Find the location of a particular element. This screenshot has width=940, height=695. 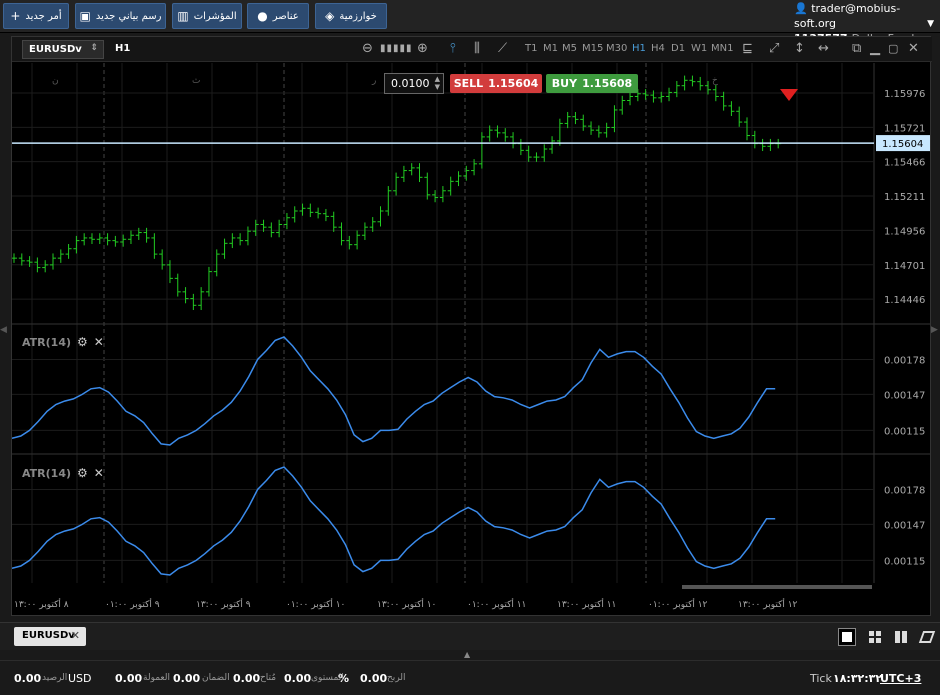

sell-marker-icon is located at coordinates (789, 95).